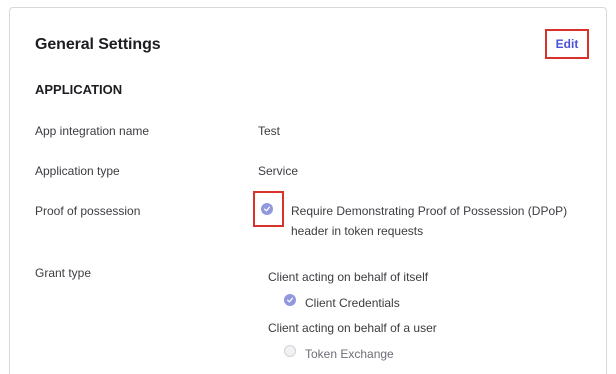 Image resolution: width=616 pixels, height=374 pixels. What do you see at coordinates (92, 131) in the screenshot?
I see `app-integration-name-label: App integration name` at bounding box center [92, 131].